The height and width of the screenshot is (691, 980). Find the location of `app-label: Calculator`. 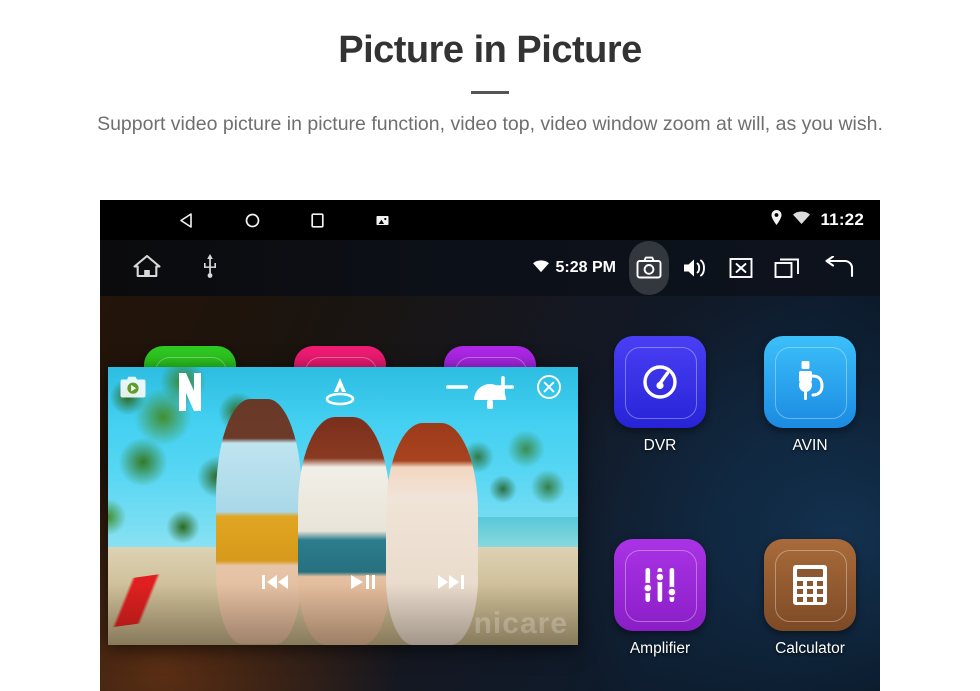

app-label: Calculator is located at coordinates (810, 648).